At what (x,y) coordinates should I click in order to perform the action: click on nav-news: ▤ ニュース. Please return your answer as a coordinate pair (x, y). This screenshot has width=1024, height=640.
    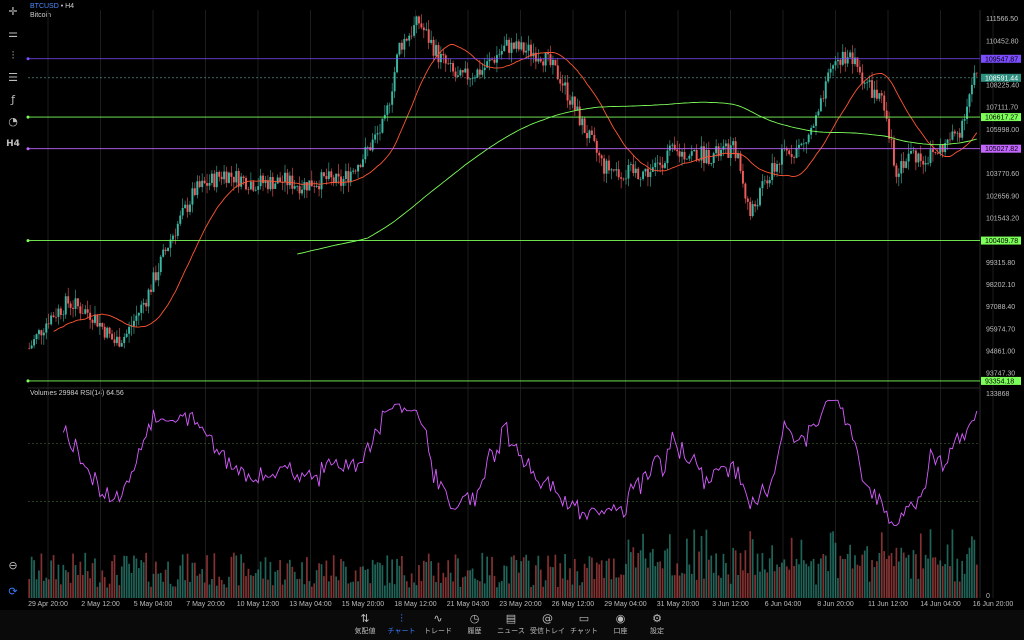
    Looking at the image, I should click on (511, 624).